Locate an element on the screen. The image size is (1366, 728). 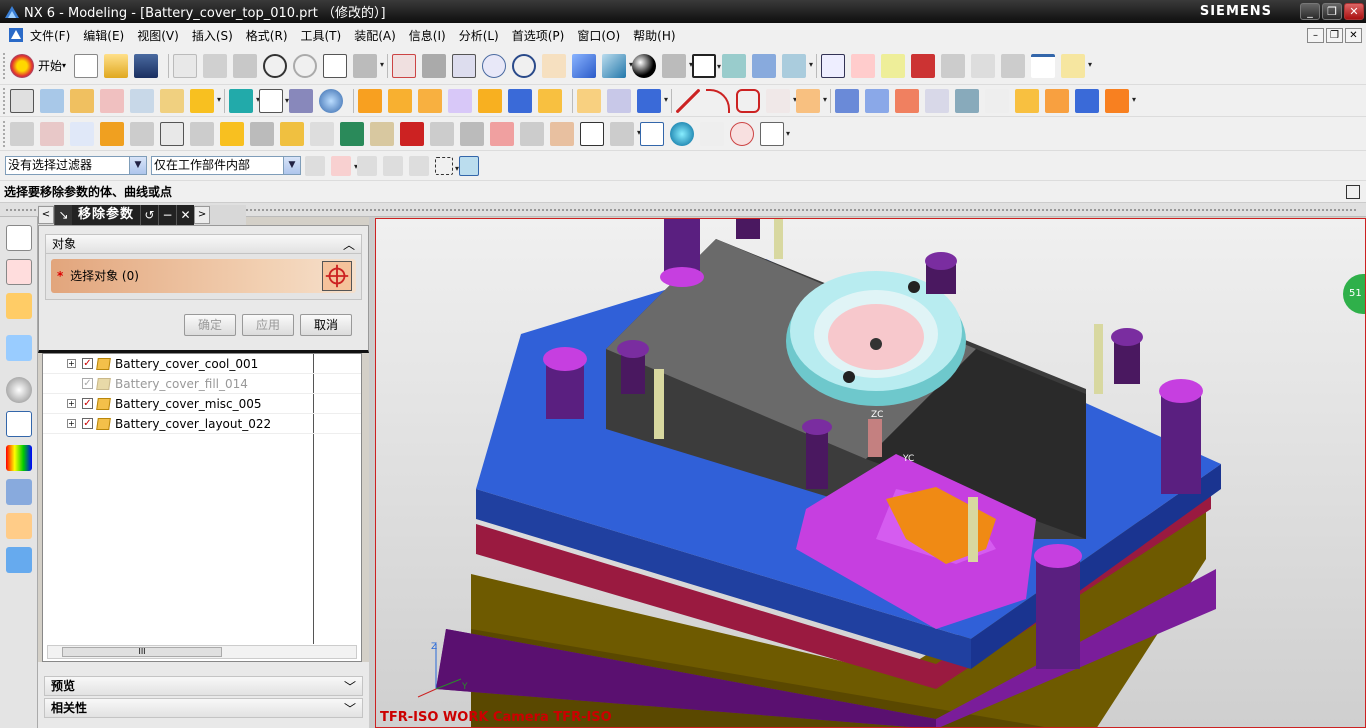
block-icon is located at coordinates (301, 100).